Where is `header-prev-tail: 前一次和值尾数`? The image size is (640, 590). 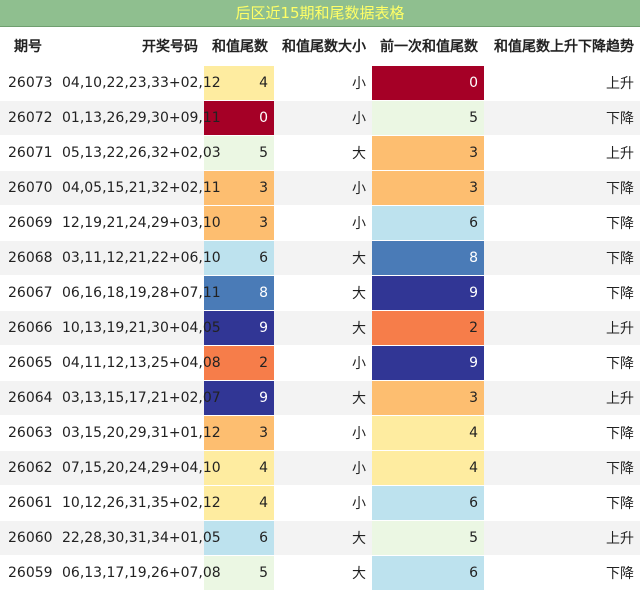 header-prev-tail: 前一次和值尾数 is located at coordinates (428, 46).